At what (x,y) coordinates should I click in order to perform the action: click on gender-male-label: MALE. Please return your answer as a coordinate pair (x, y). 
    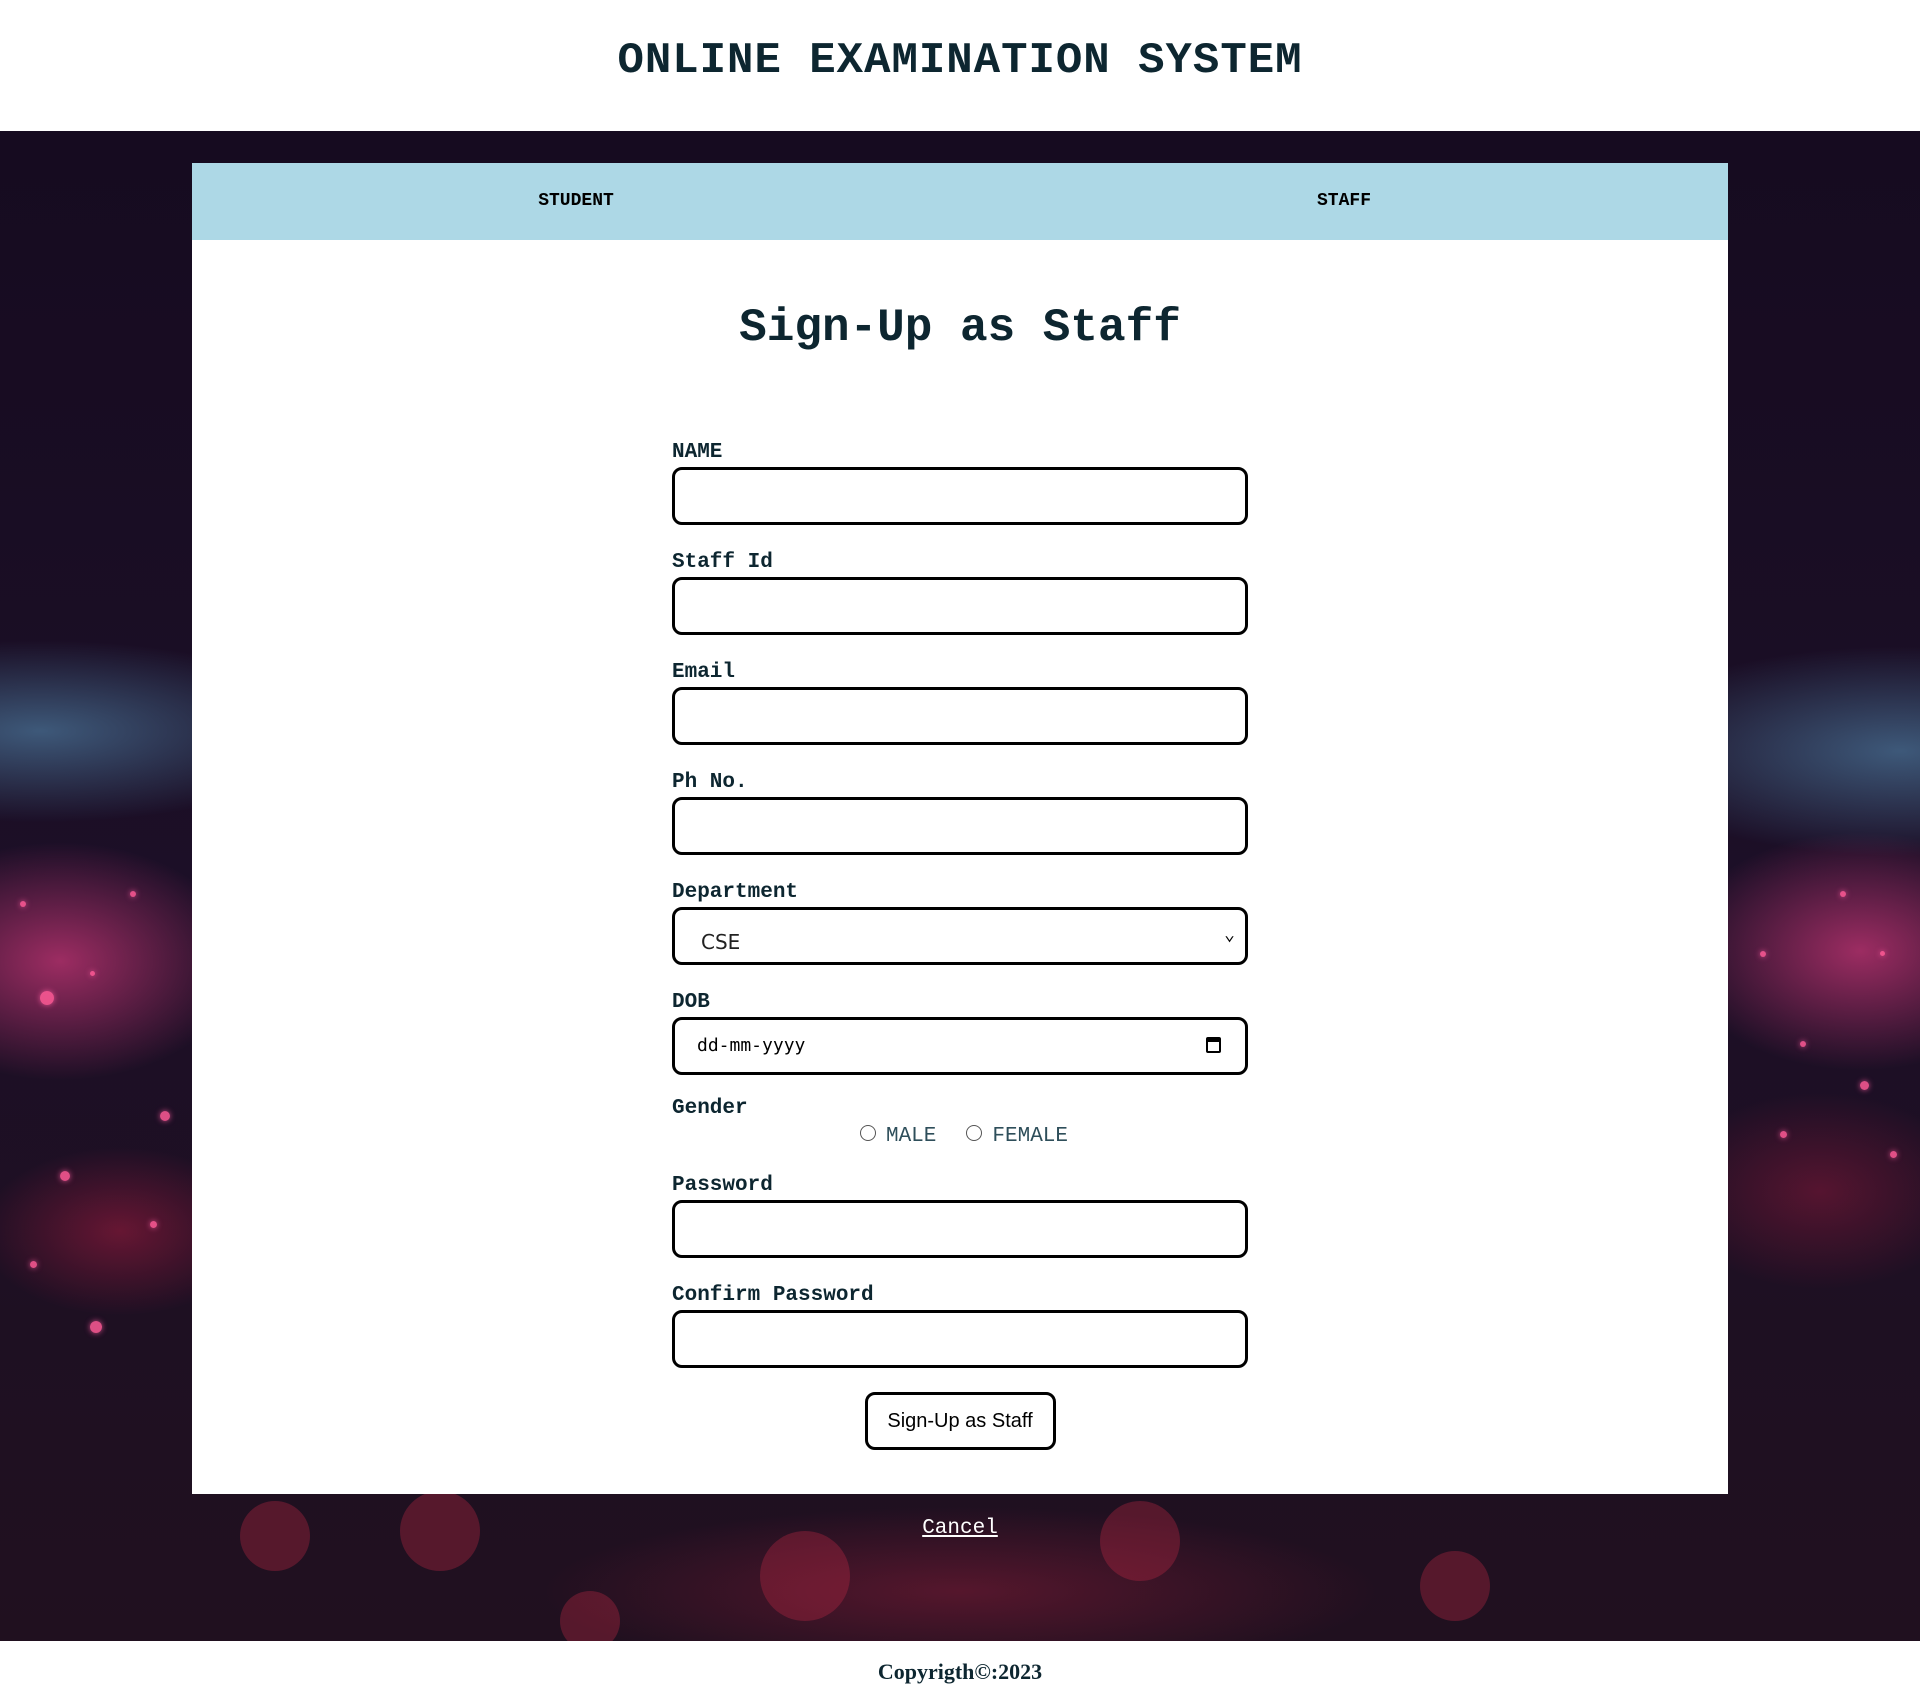
    Looking at the image, I should click on (911, 1136).